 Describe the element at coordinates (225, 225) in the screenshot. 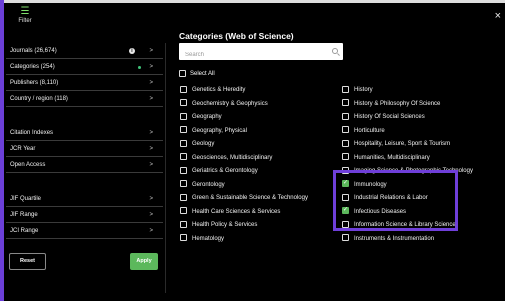

I see `category-label: Health Policy & Services` at that location.